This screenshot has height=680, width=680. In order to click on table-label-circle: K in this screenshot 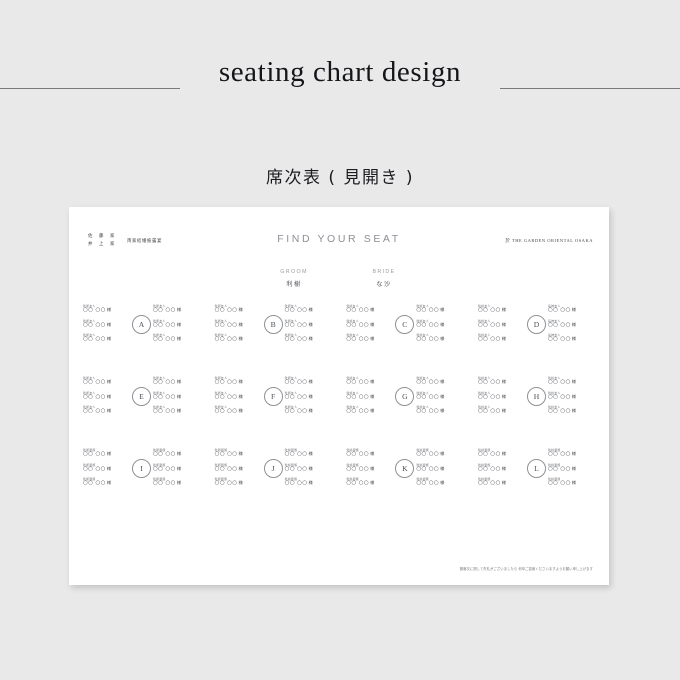, I will do `click(405, 468)`.